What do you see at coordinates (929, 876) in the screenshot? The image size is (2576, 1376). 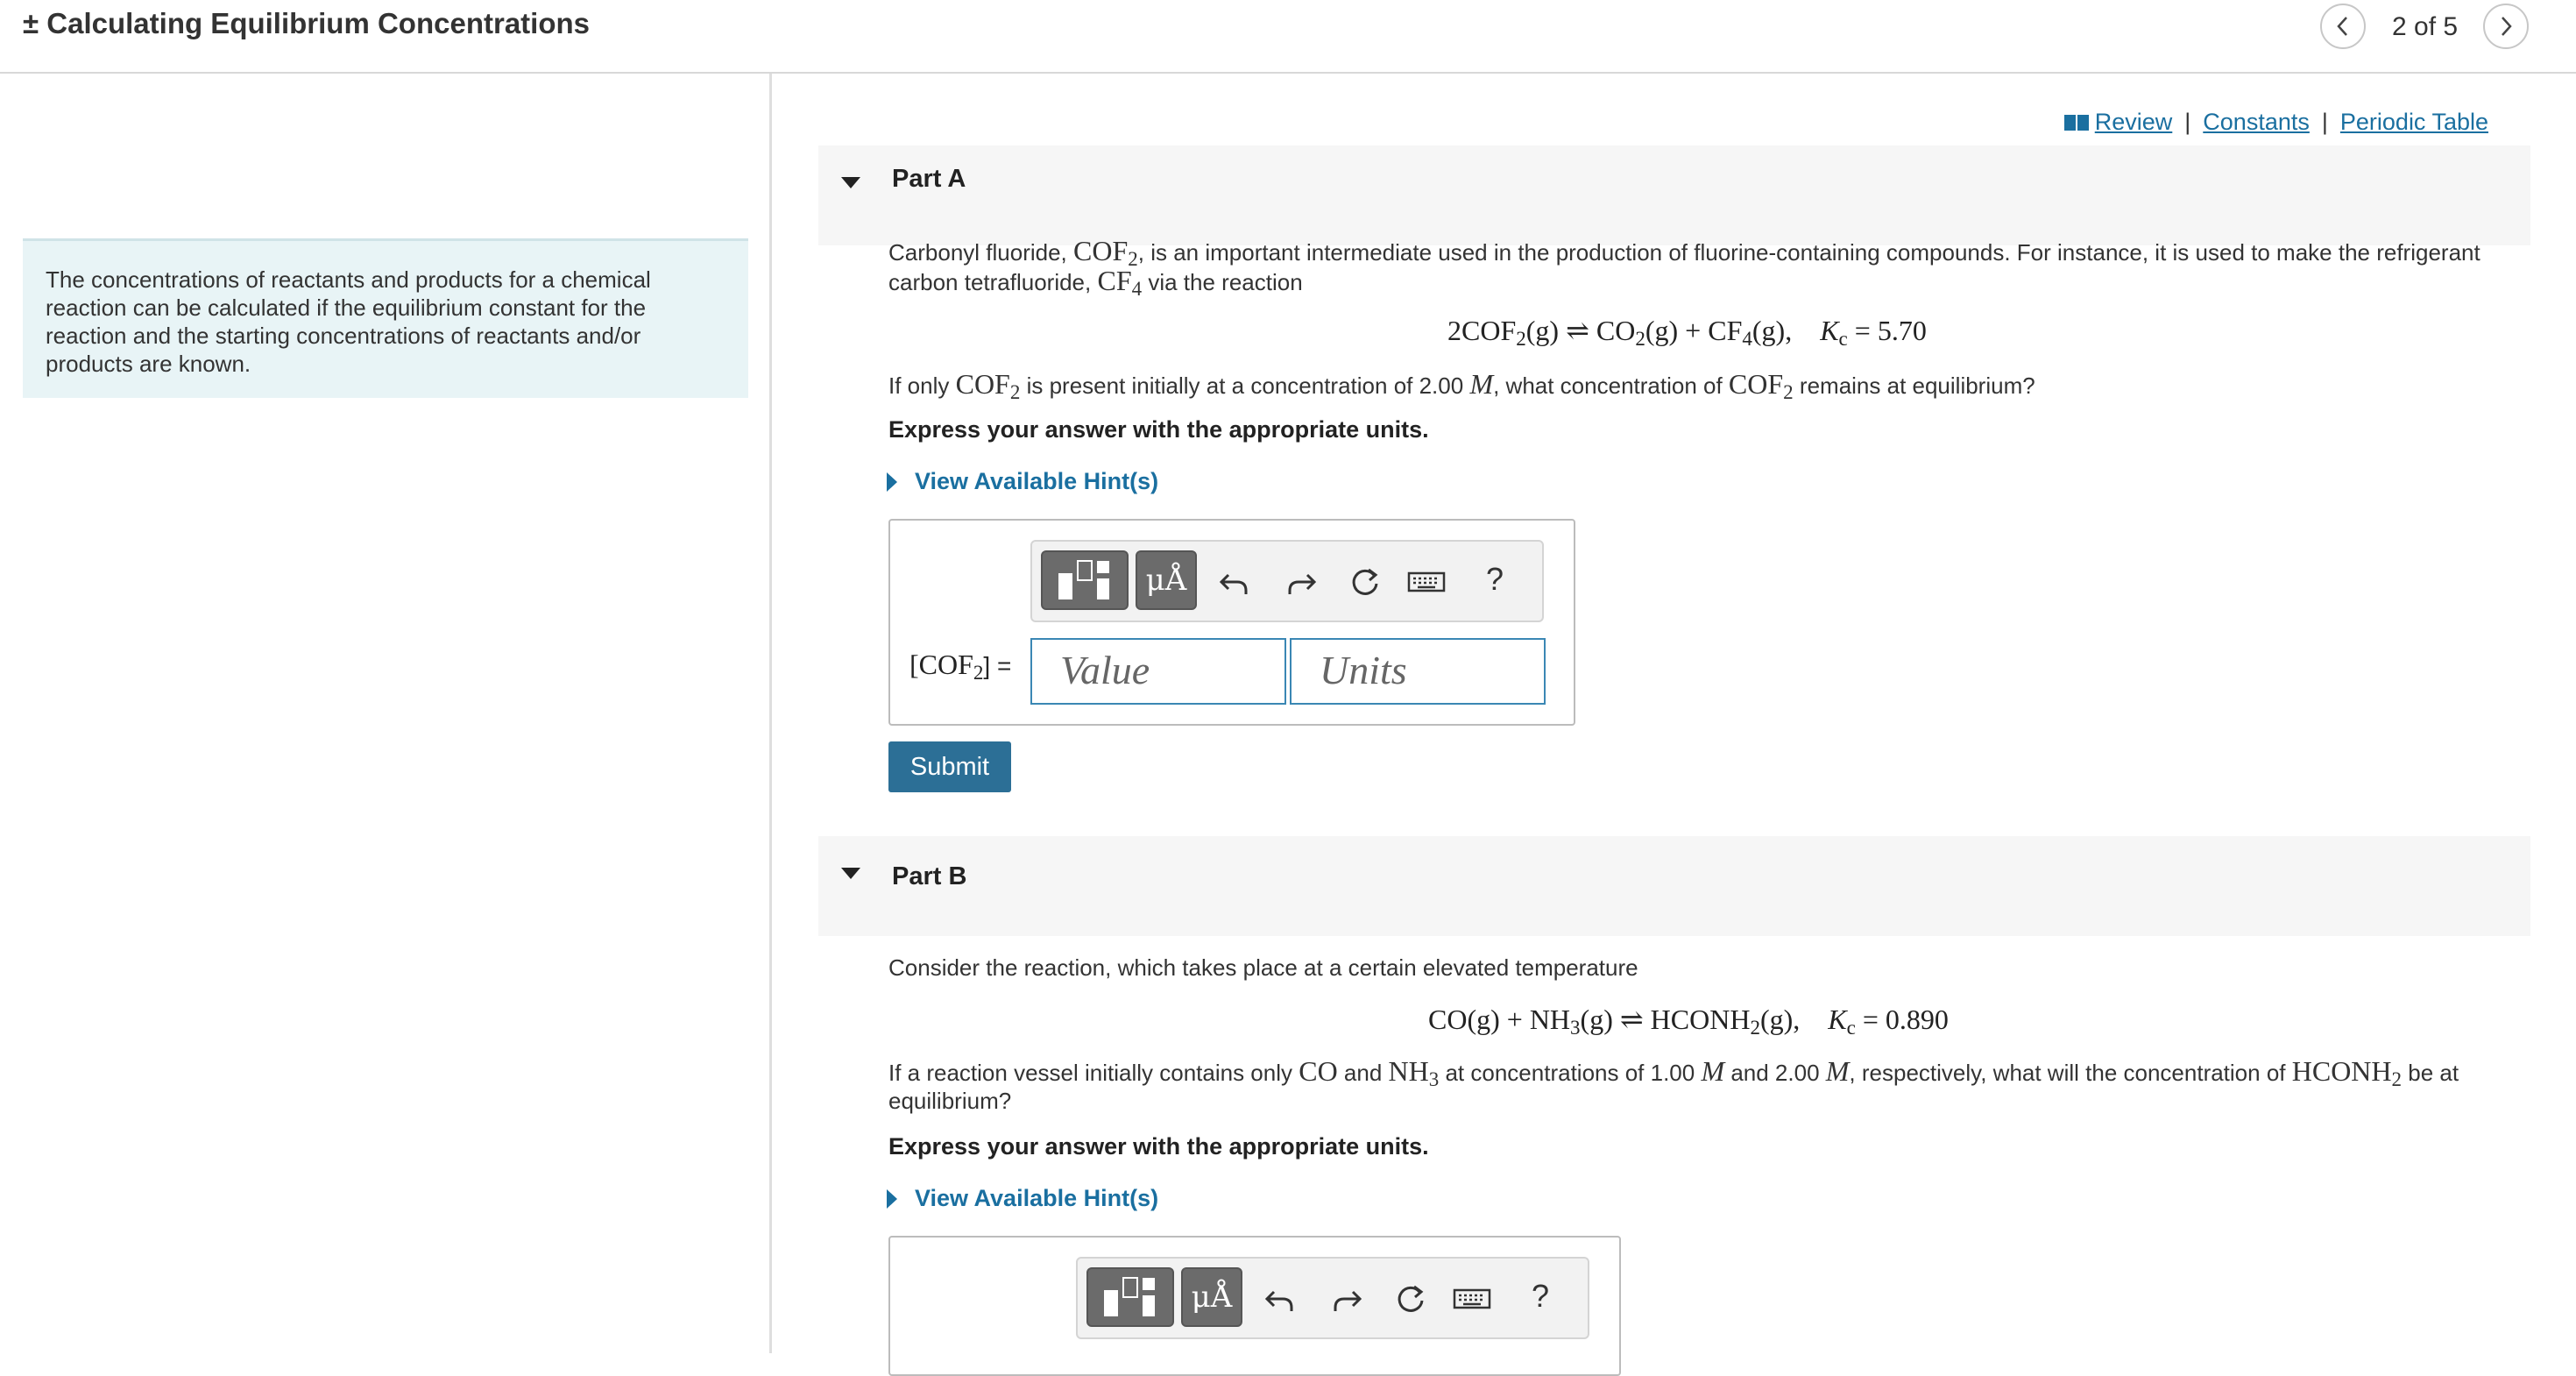 I see `part-b-label: Part B` at bounding box center [929, 876].